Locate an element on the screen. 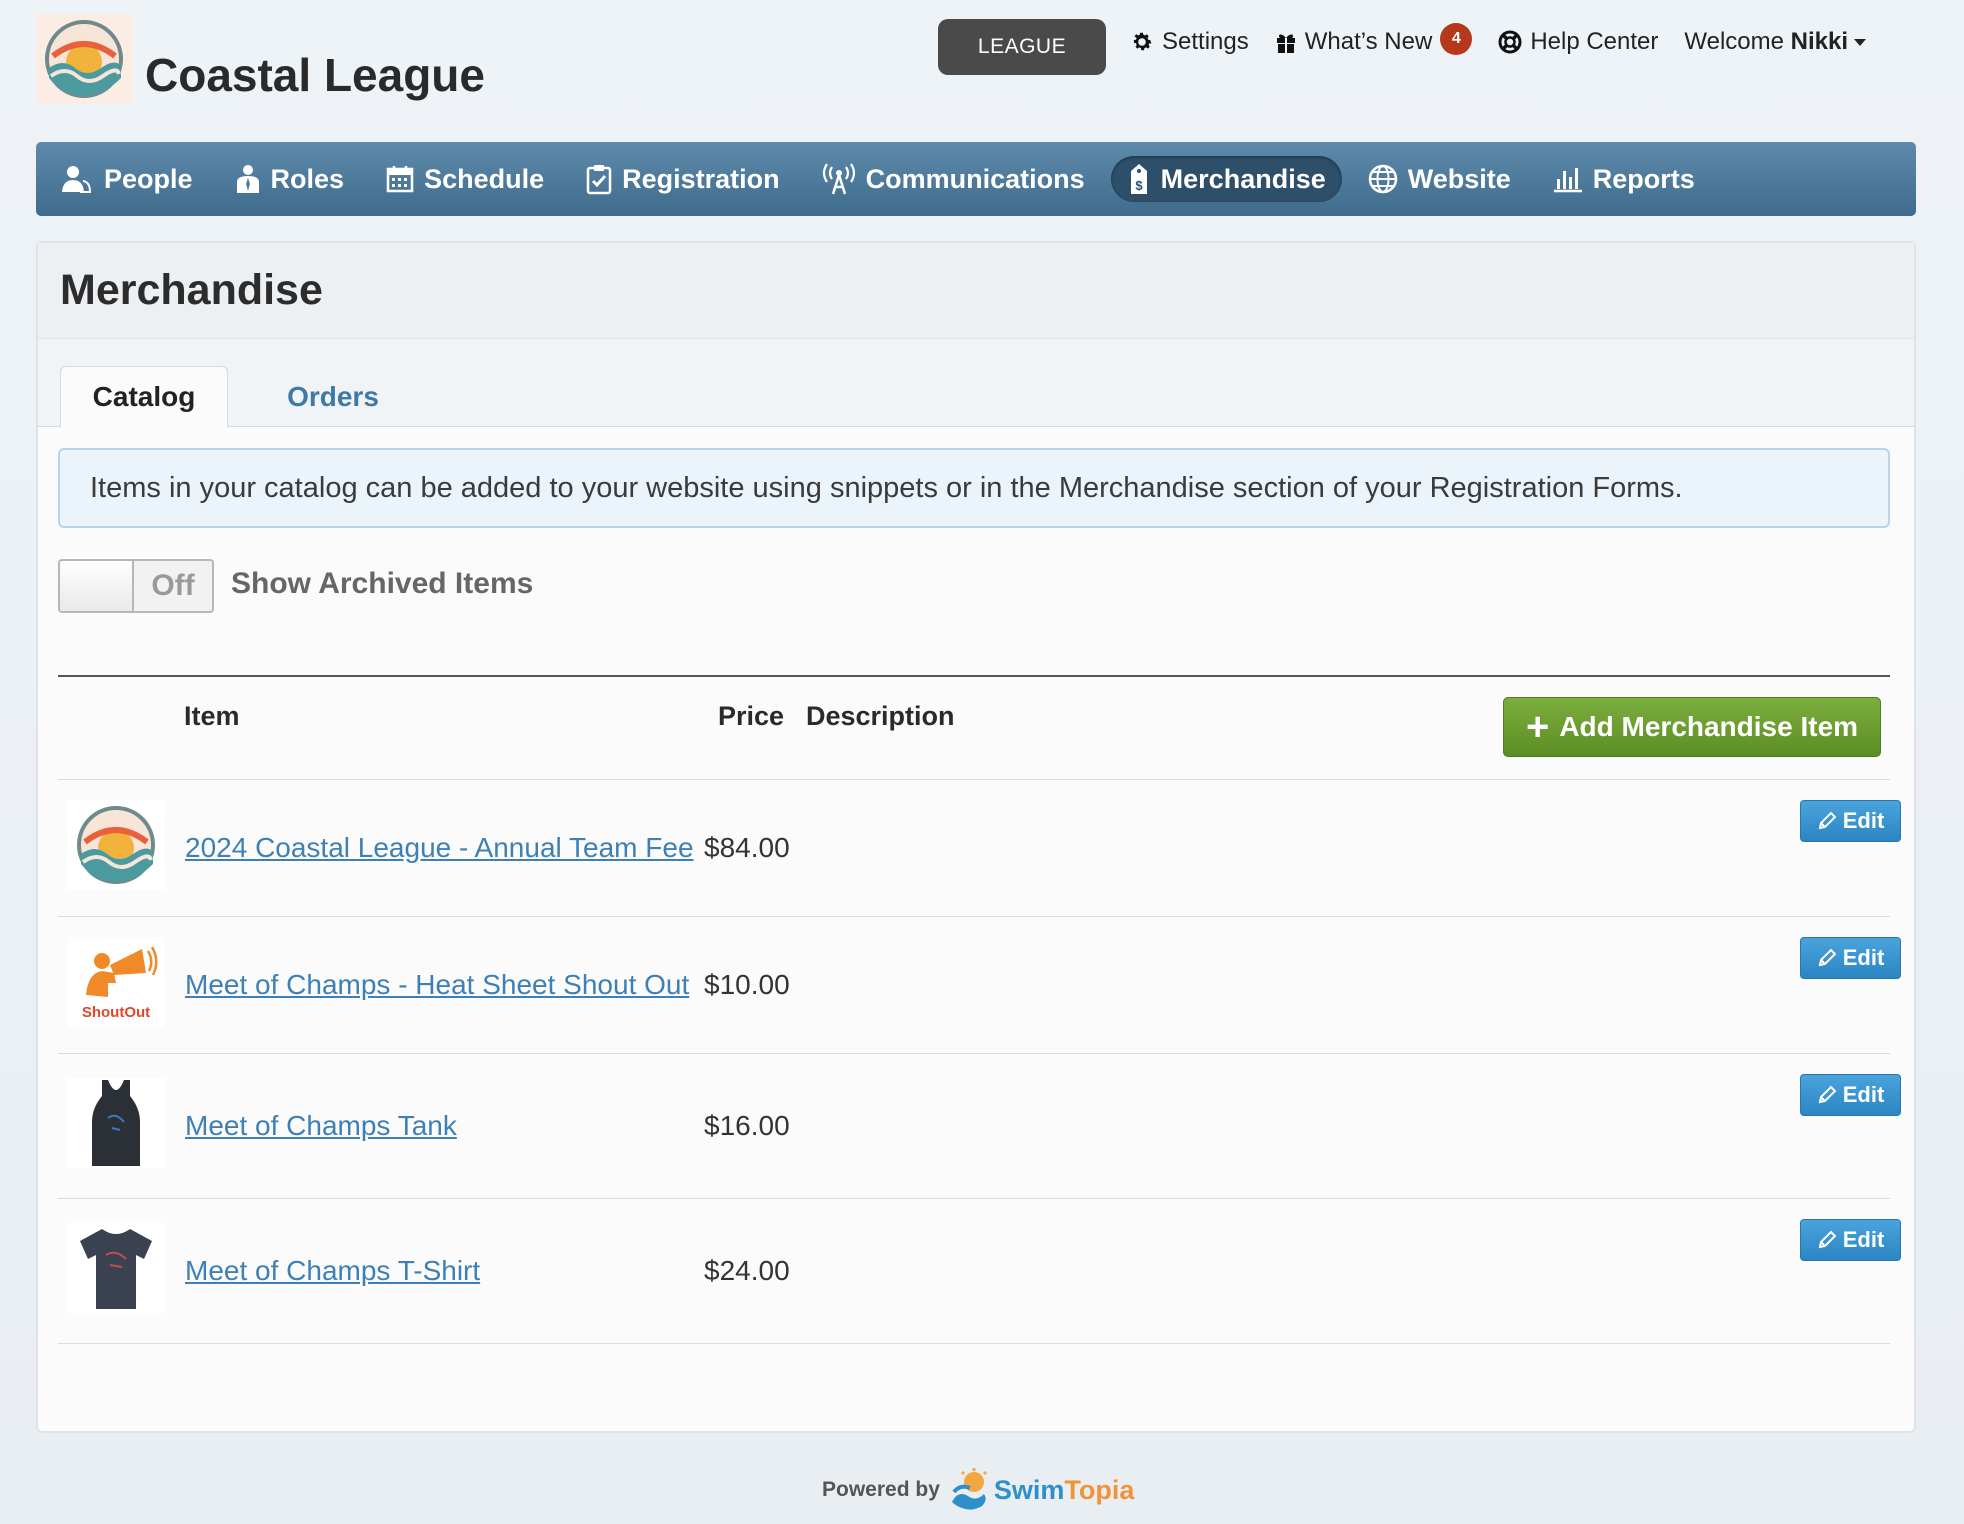 The width and height of the screenshot is (1964, 1524). plus-icon: + is located at coordinates (1537, 727).